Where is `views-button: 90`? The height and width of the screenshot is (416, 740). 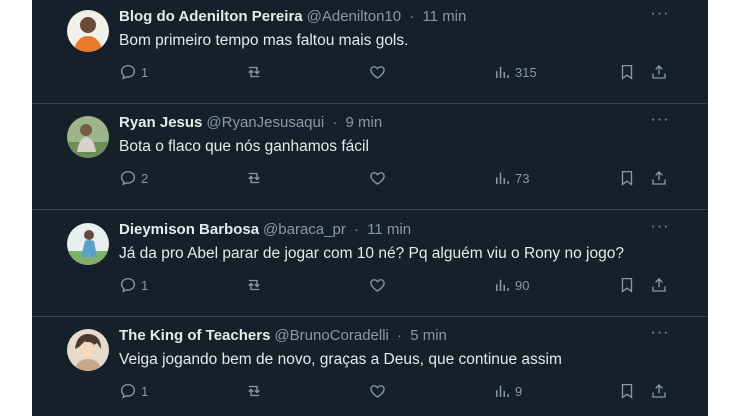 views-button: 90 is located at coordinates (511, 285).